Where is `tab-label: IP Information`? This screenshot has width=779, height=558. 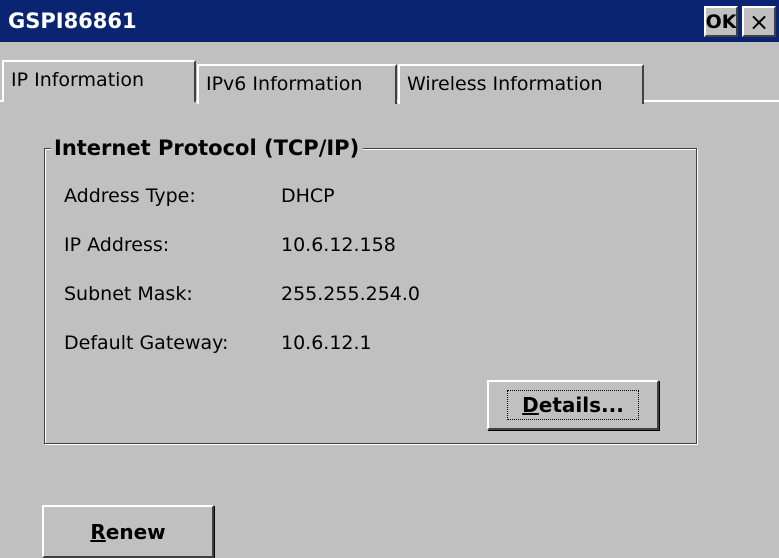 tab-label: IP Information is located at coordinates (78, 80).